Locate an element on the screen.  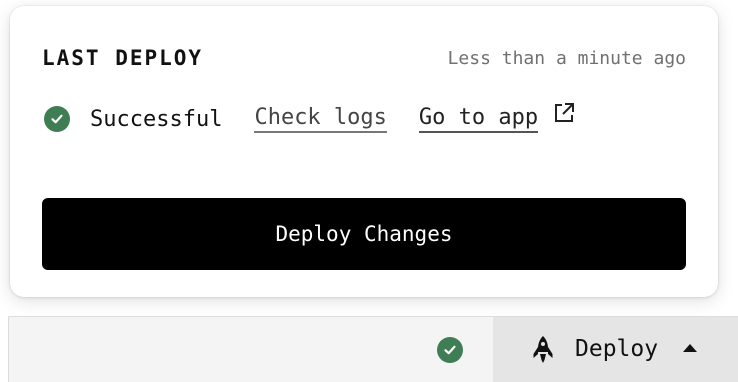
caret-up-icon is located at coordinates (690, 348).